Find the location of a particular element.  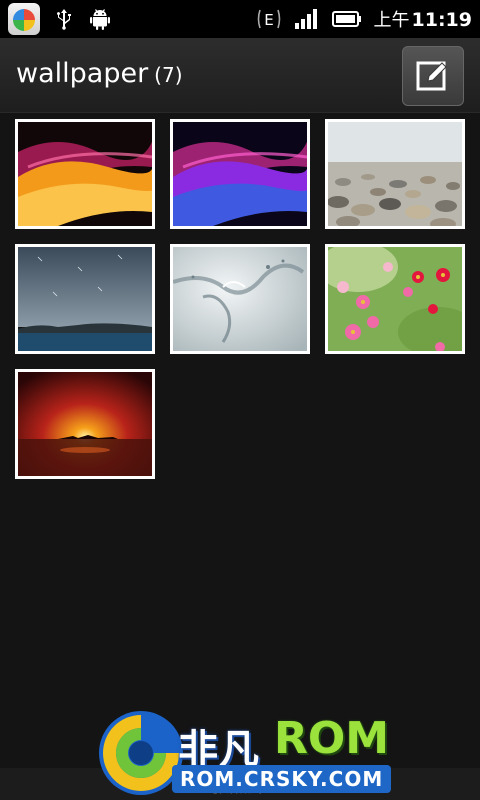

thumbnail-orange-wave is located at coordinates (85, 174).